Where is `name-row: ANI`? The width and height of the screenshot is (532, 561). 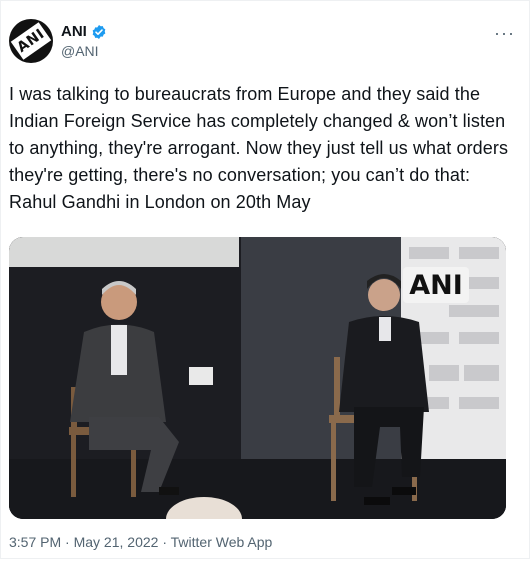
name-row: ANI is located at coordinates (84, 31).